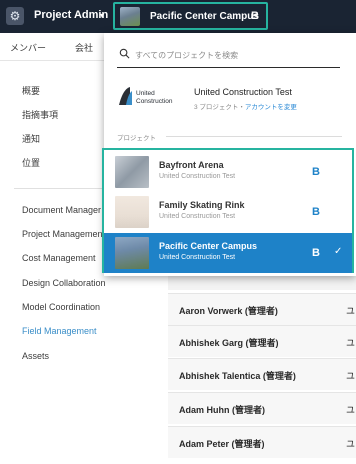 The width and height of the screenshot is (356, 464). Describe the element at coordinates (59, 258) in the screenshot. I see `sidebar-item-cost-management: Cost Management` at that location.